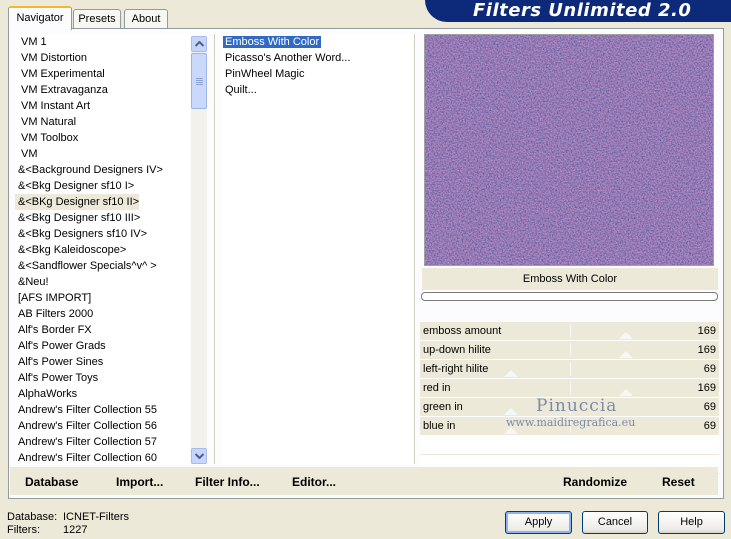 The height and width of the screenshot is (539, 731). What do you see at coordinates (199, 81) in the screenshot?
I see `scroll-thumb` at bounding box center [199, 81].